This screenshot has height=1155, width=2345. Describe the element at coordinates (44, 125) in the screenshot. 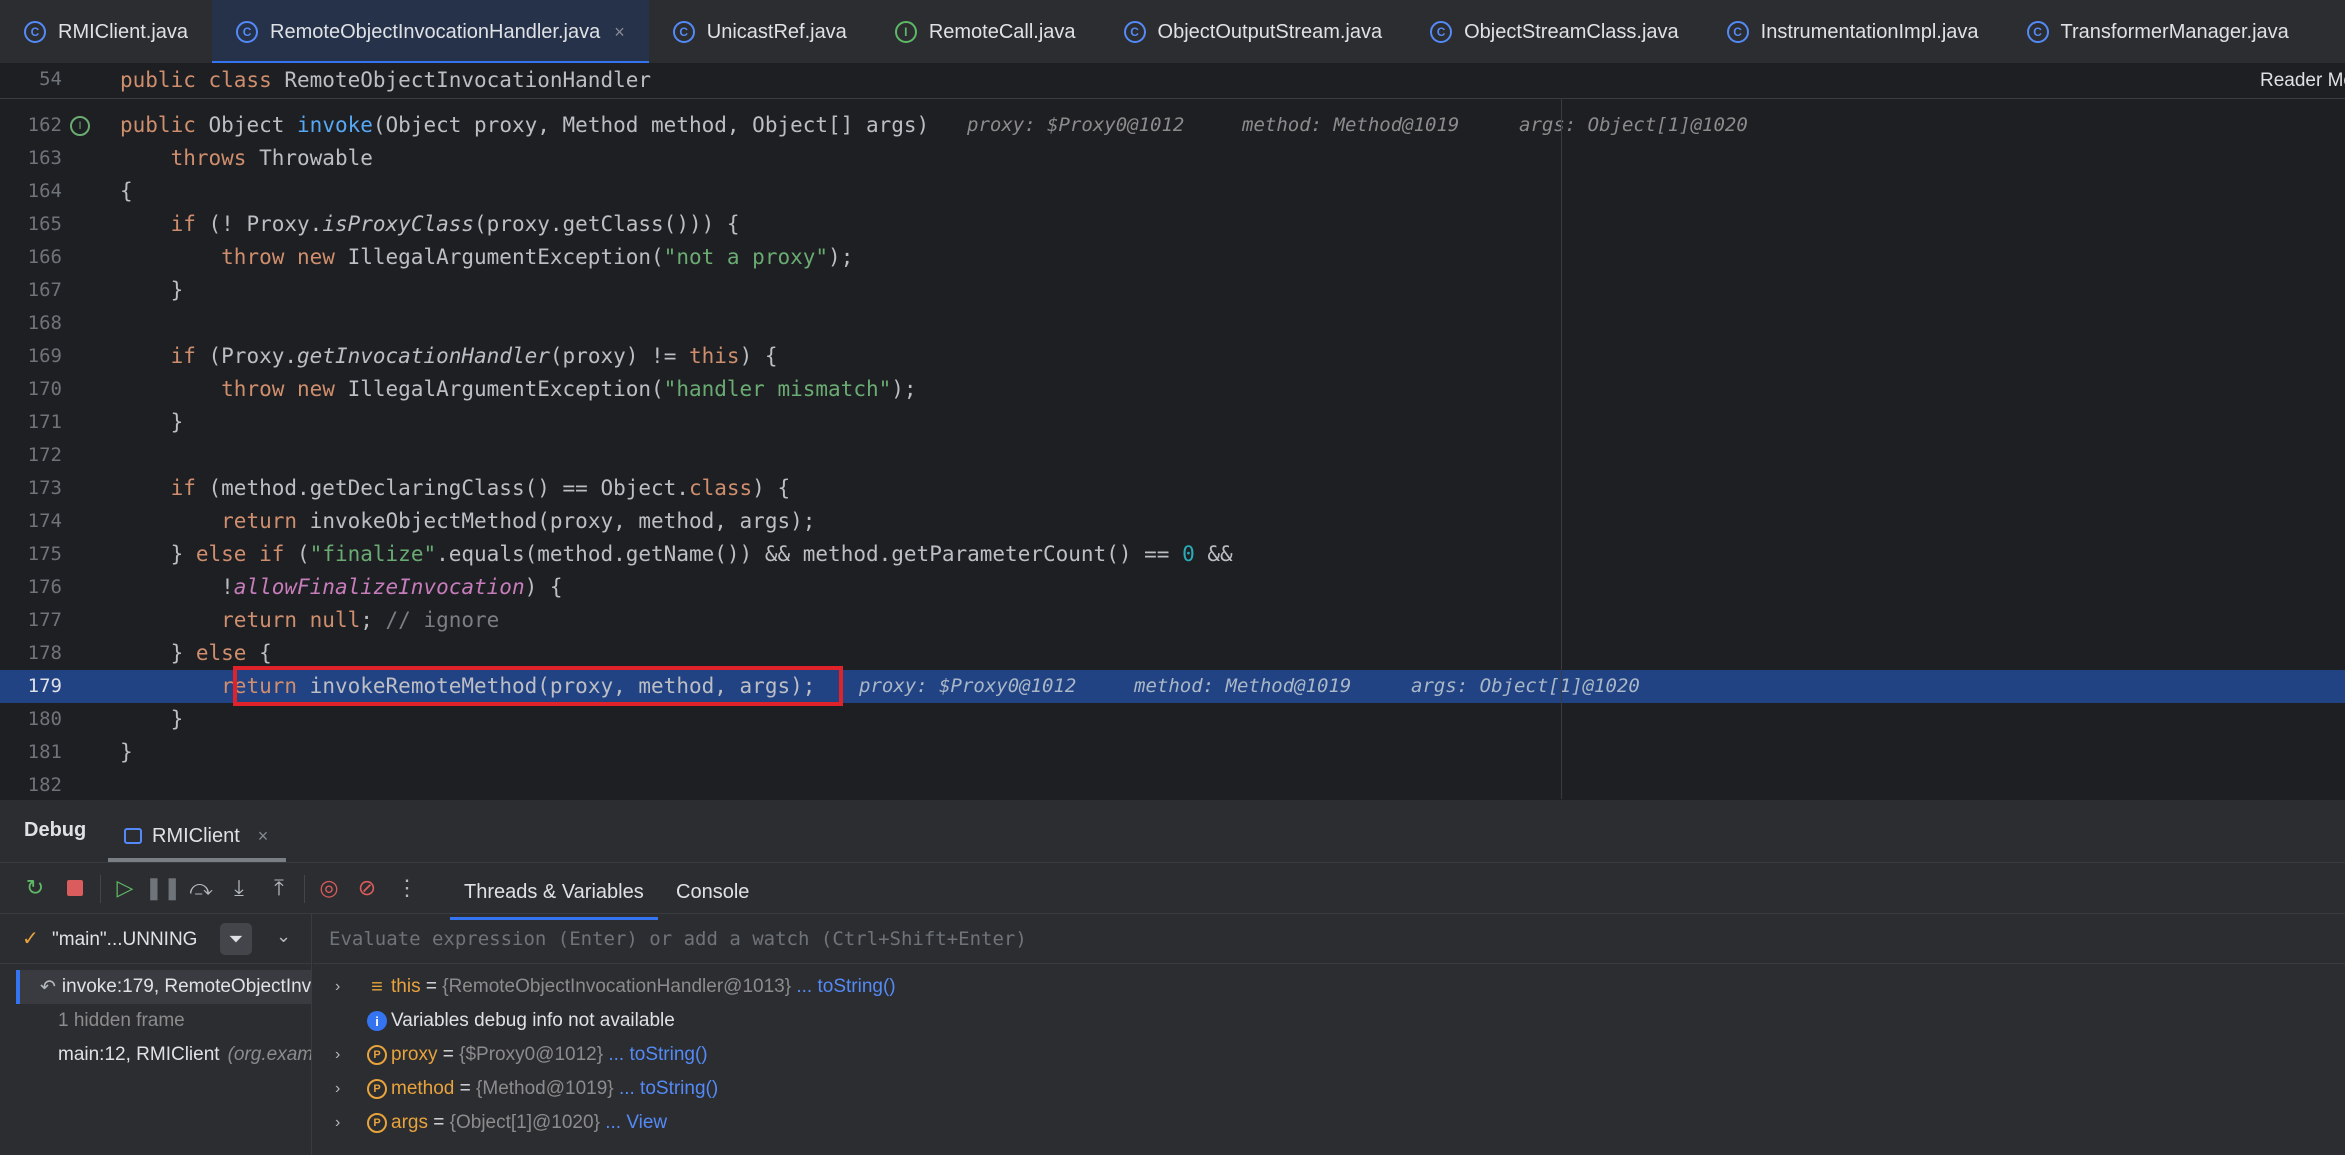

I see `line-number: 162` at that location.